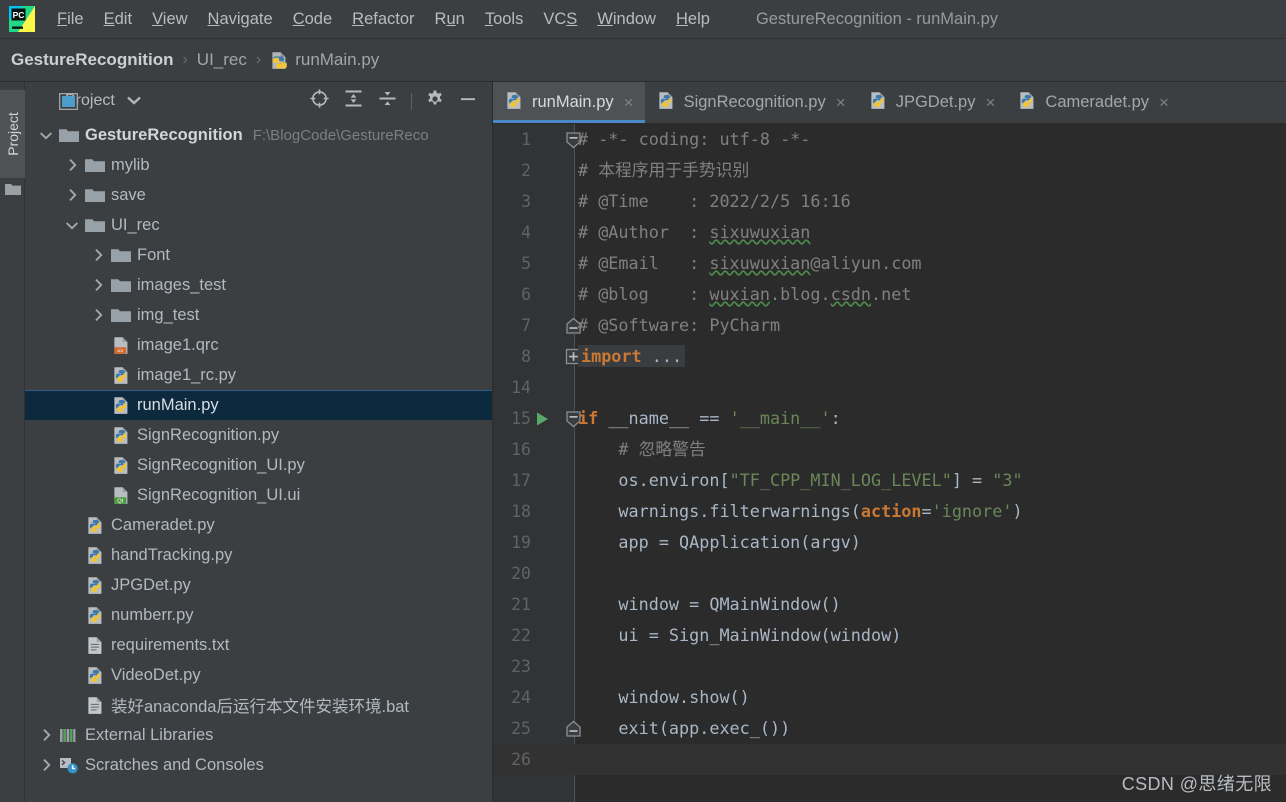 The height and width of the screenshot is (802, 1286). What do you see at coordinates (121, 495) in the screenshot?
I see `qt-ui-file-icon: Qt` at bounding box center [121, 495].